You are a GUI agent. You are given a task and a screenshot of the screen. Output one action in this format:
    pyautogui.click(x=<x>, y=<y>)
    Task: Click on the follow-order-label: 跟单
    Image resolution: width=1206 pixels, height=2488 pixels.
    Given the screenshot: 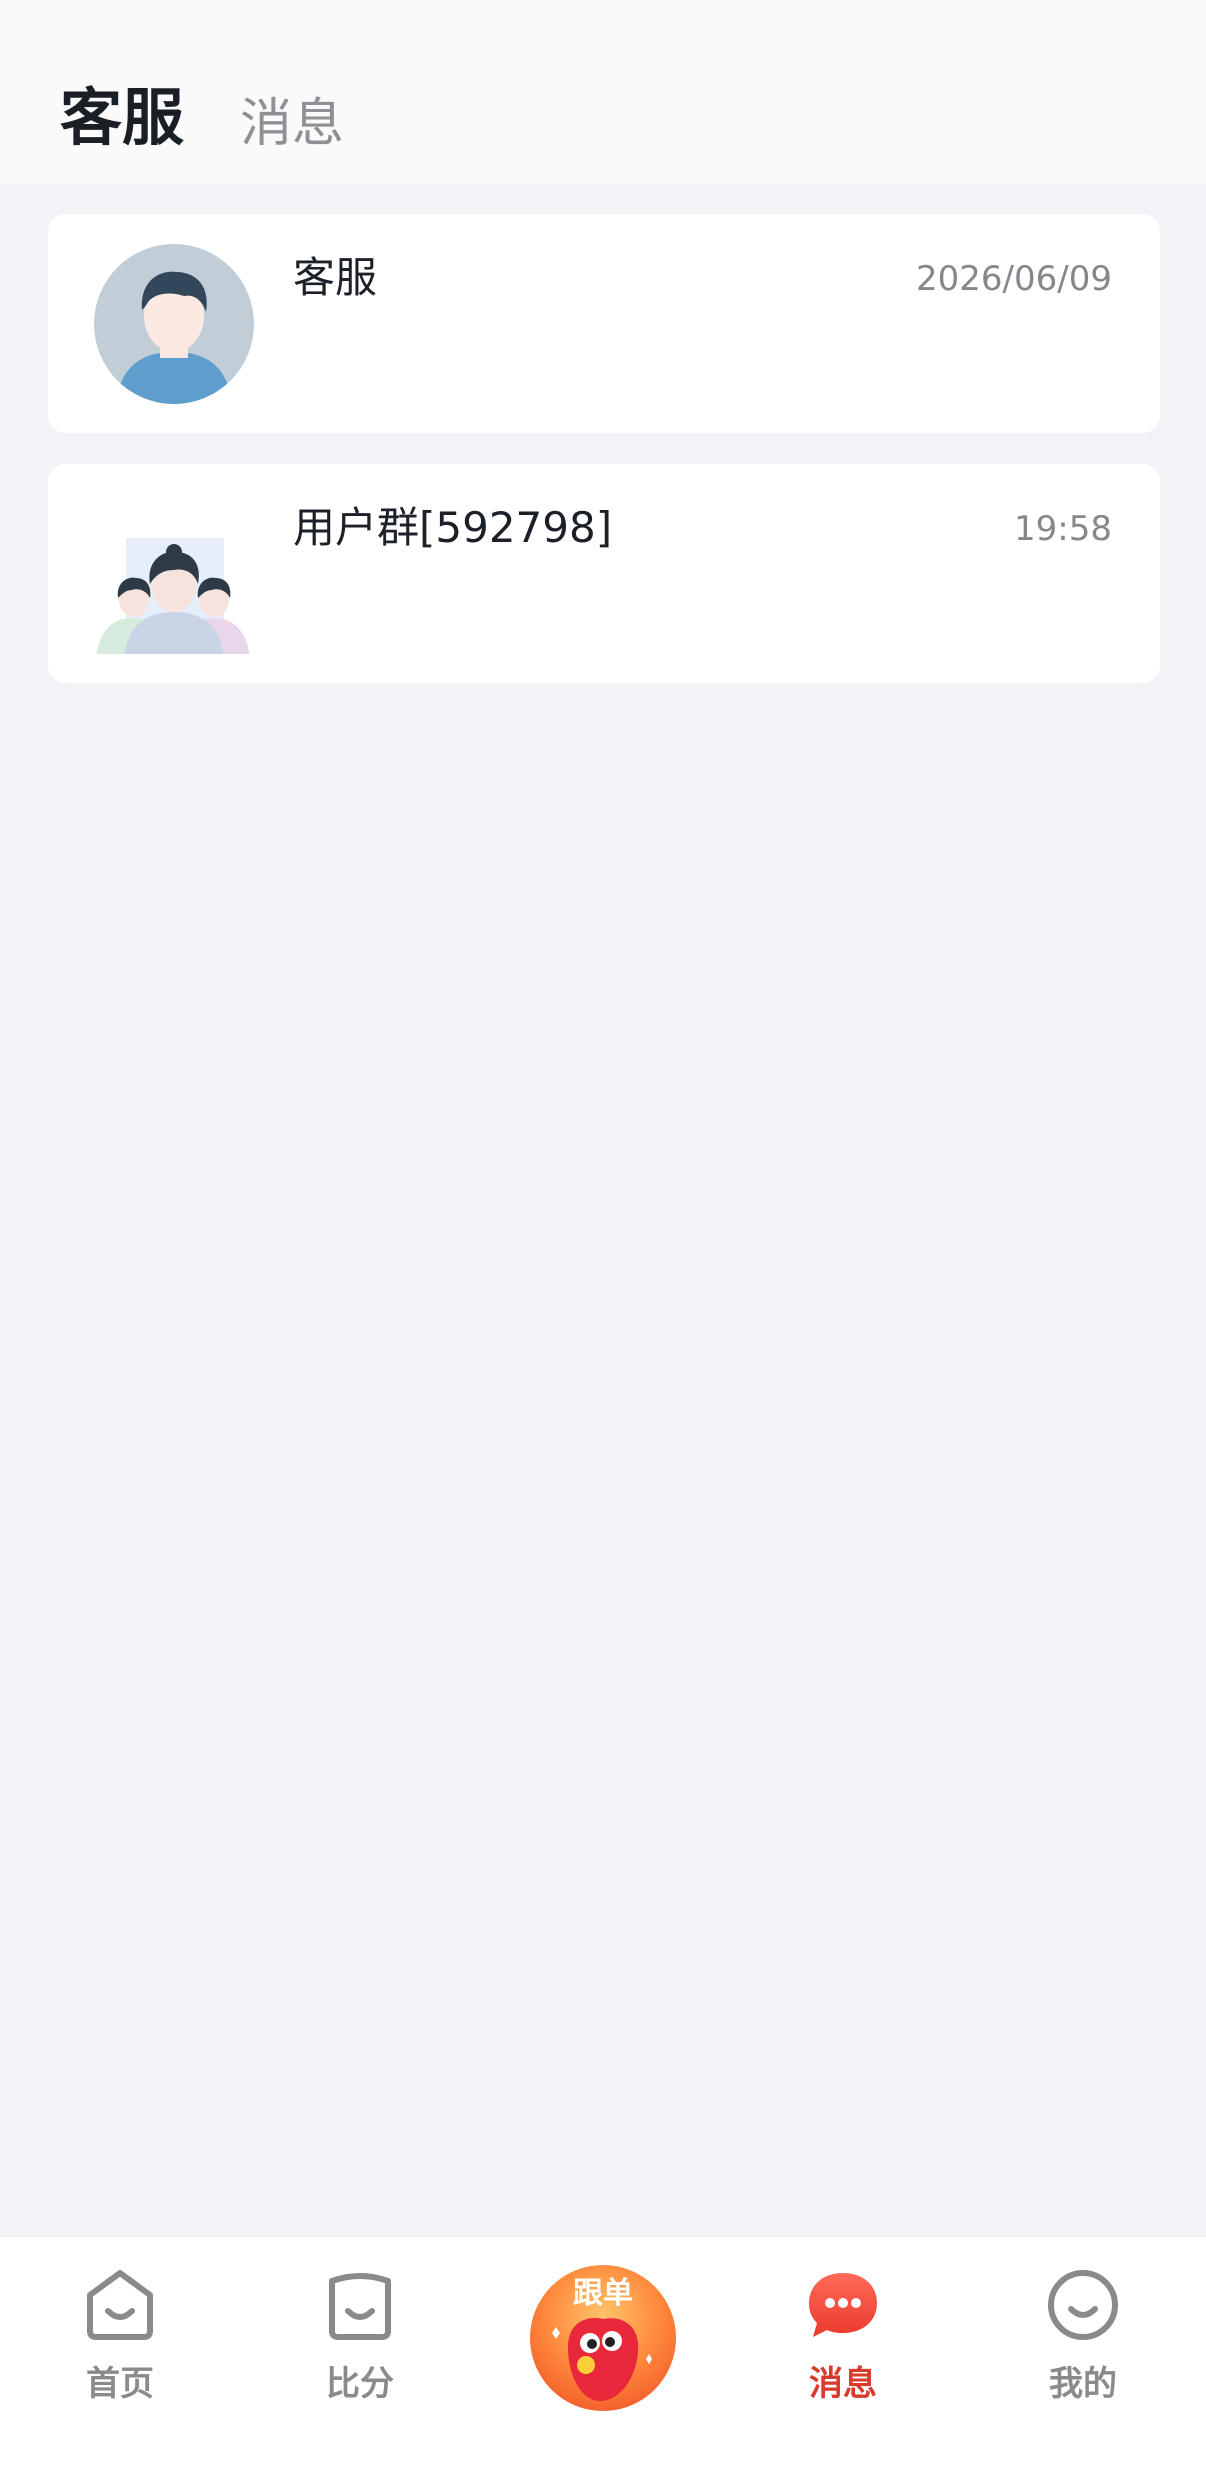 What is the action you would take?
    pyautogui.click(x=603, y=2293)
    